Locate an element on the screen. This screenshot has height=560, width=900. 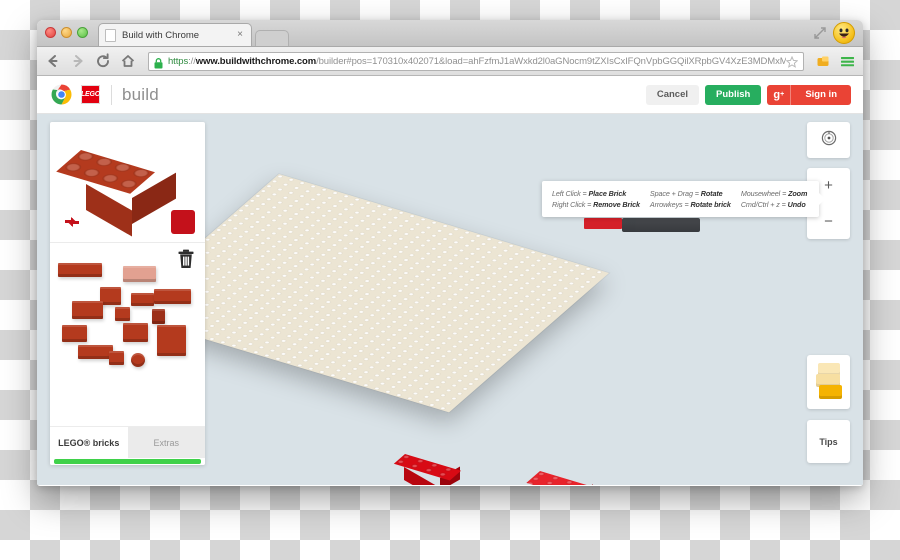
palette-brick-1x3 is located at coordinates (142, 299).